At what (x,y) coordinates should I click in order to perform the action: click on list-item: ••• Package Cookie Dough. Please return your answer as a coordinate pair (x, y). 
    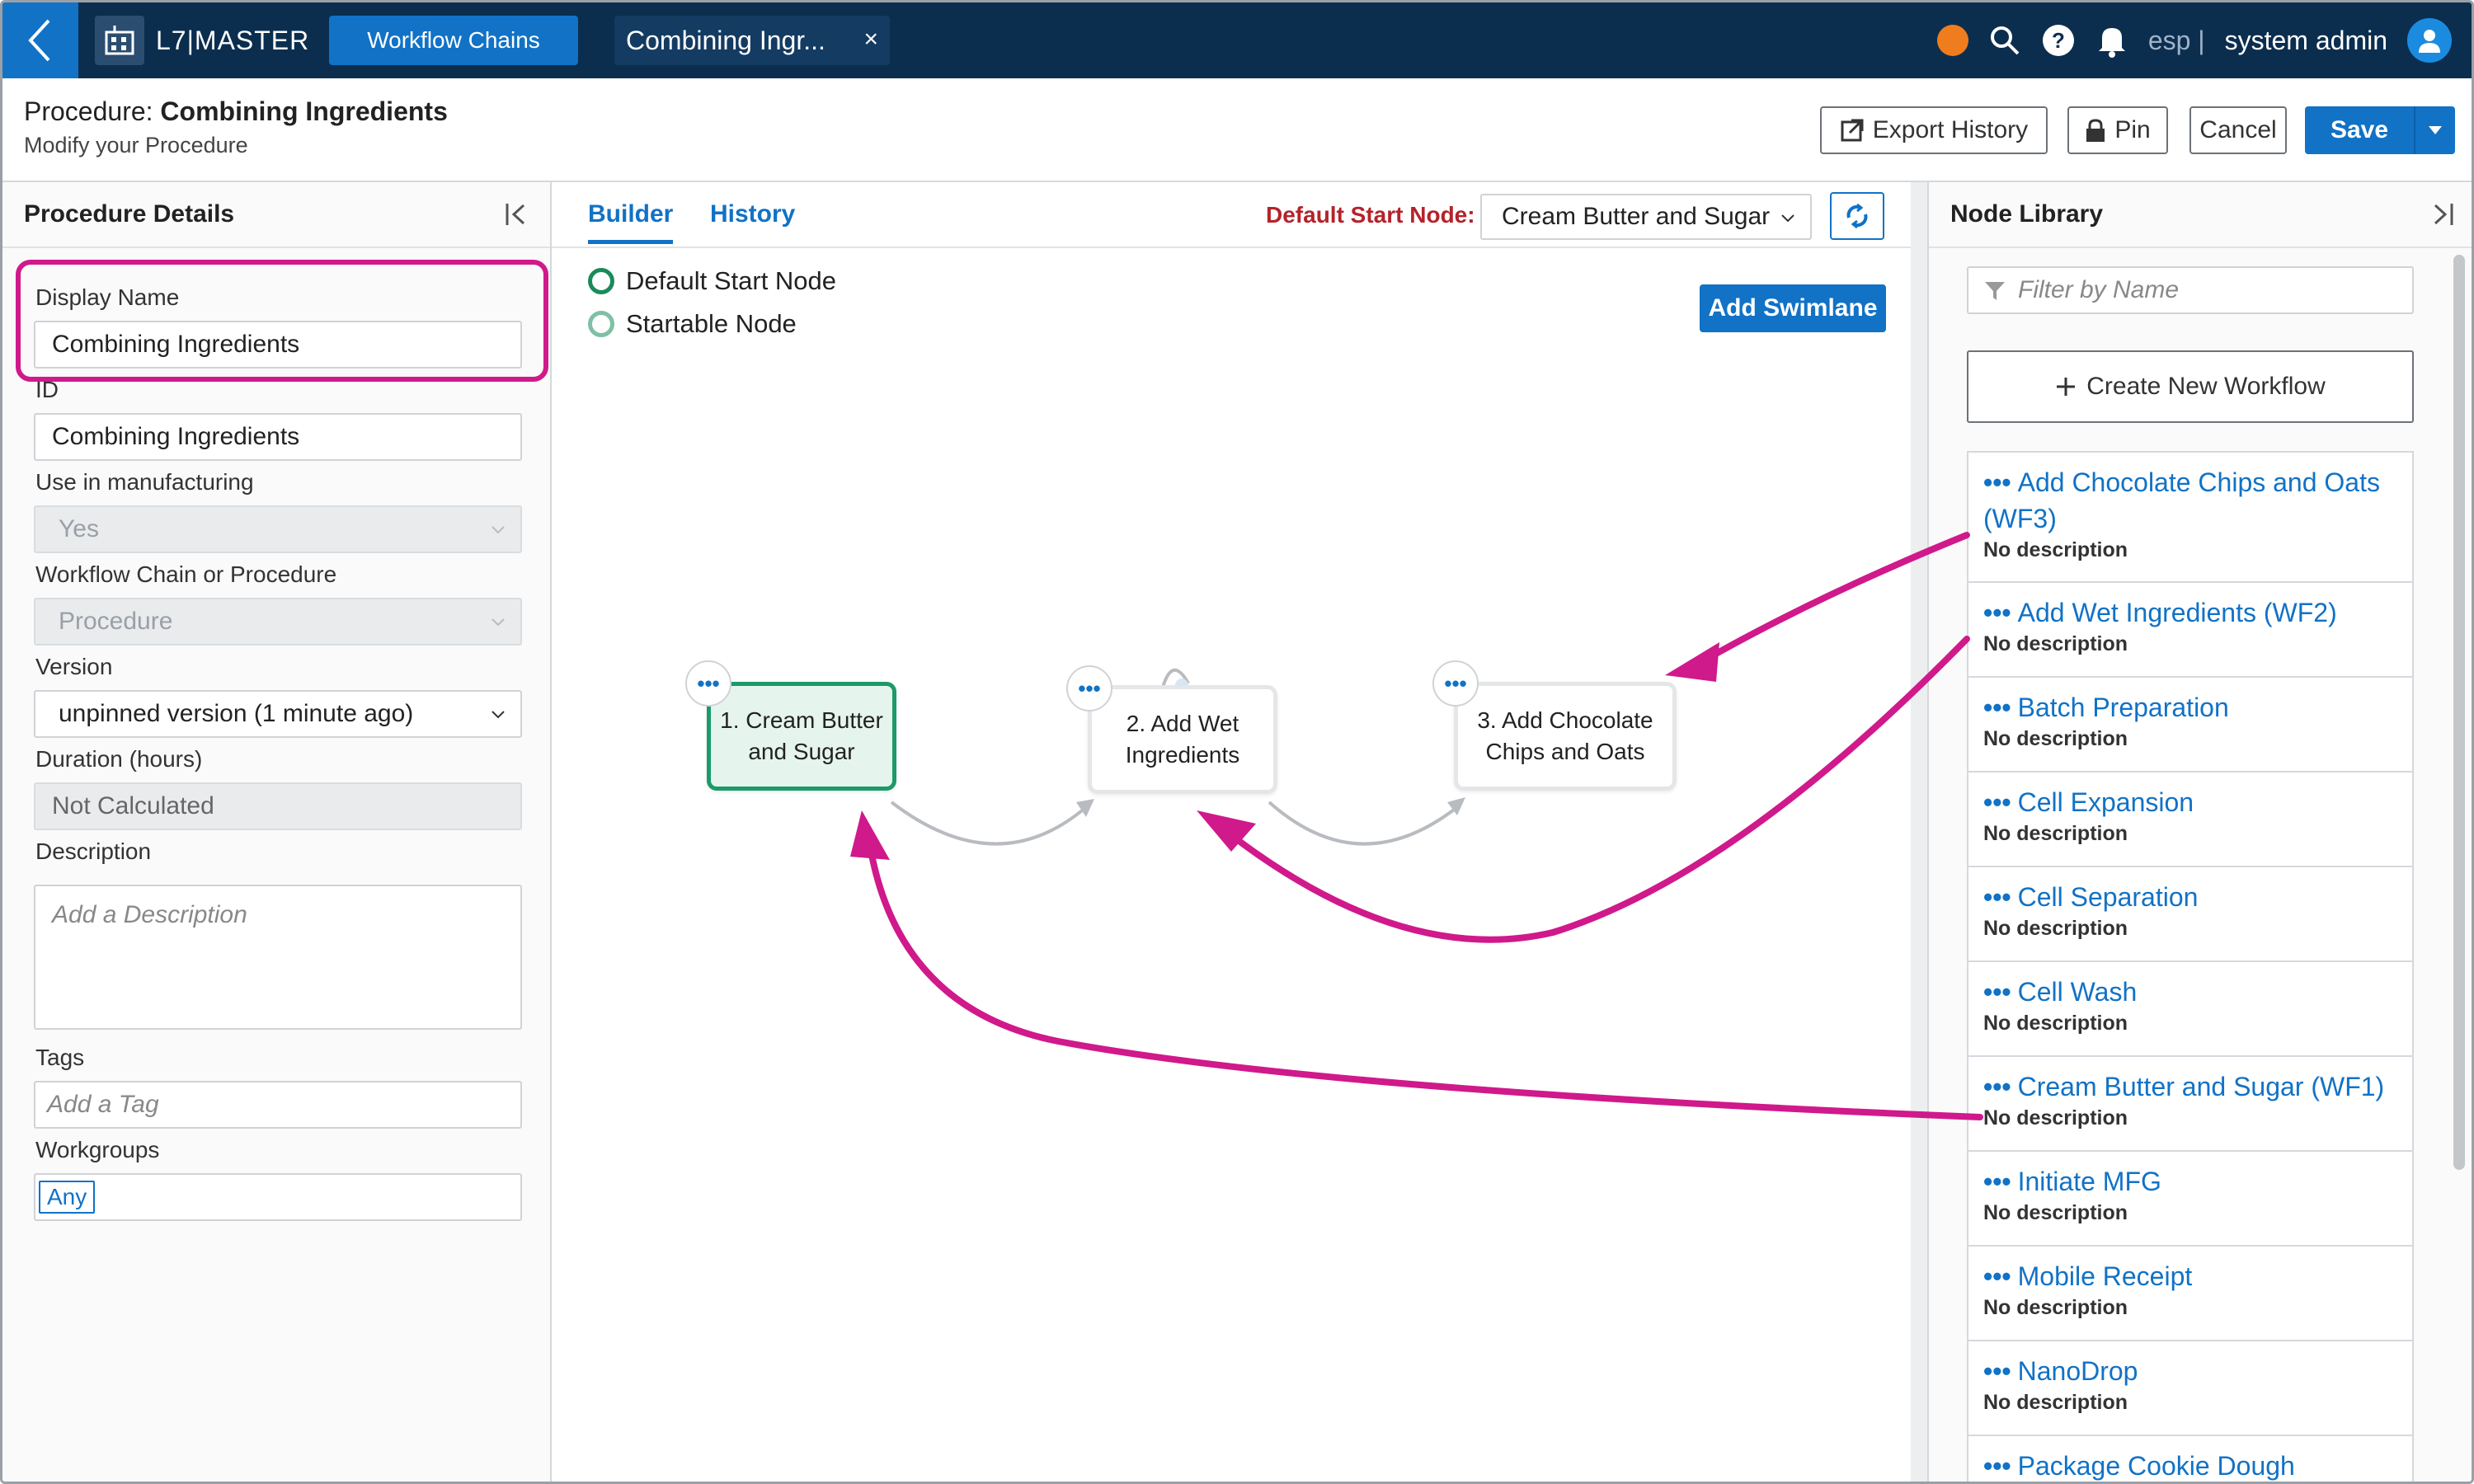
    Looking at the image, I should click on (2190, 1459).